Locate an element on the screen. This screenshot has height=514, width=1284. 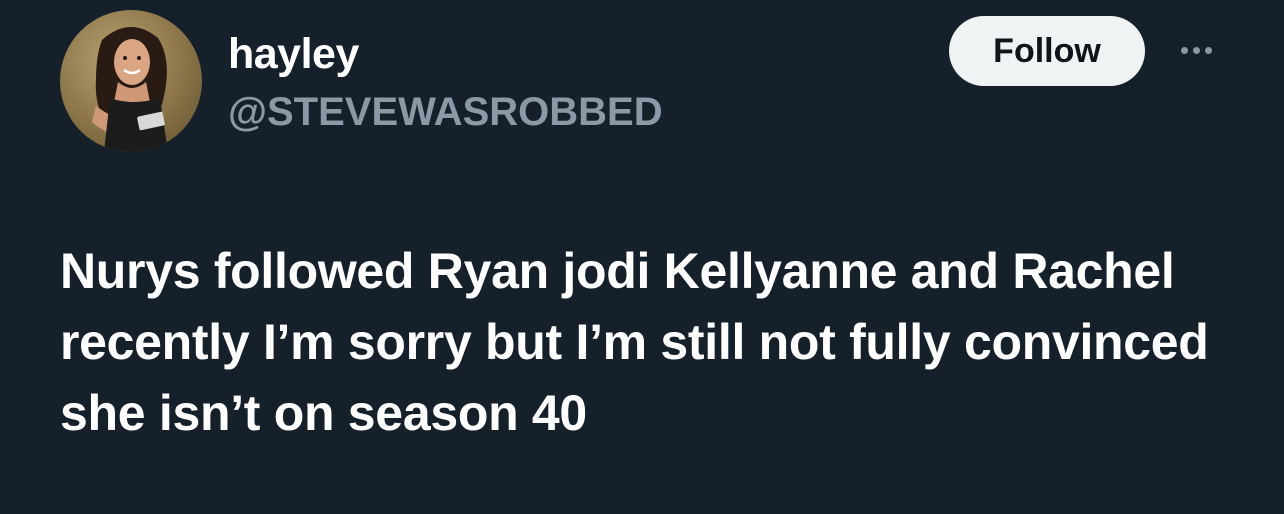
follow-button: Follow is located at coordinates (1047, 51).